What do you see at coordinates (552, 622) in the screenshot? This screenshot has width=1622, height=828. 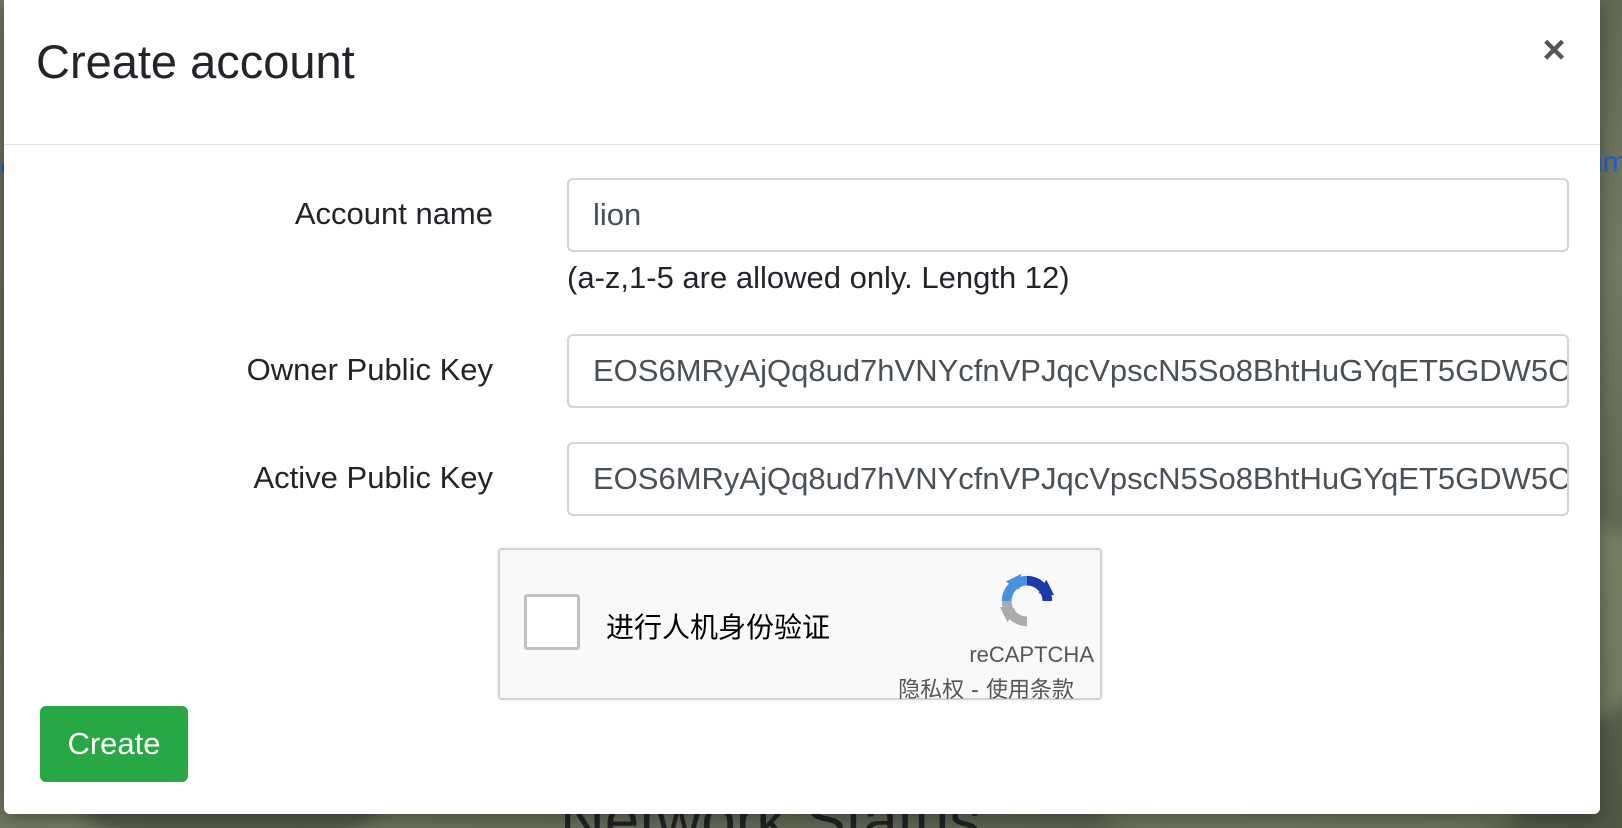 I see `recaptcha-checkbox` at bounding box center [552, 622].